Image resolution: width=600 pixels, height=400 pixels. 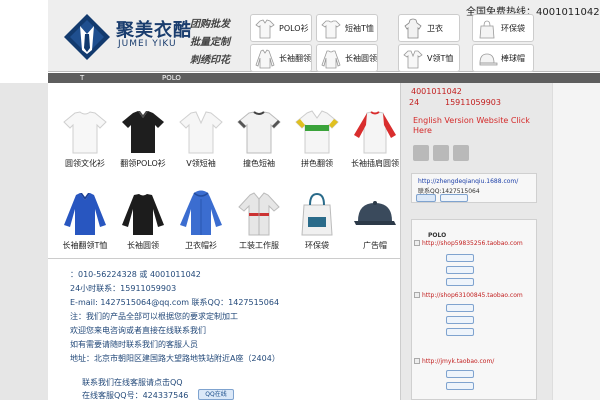 What do you see at coordinates (216, 394) in the screenshot?
I see `qq-online-button: QQ在线` at bounding box center [216, 394].